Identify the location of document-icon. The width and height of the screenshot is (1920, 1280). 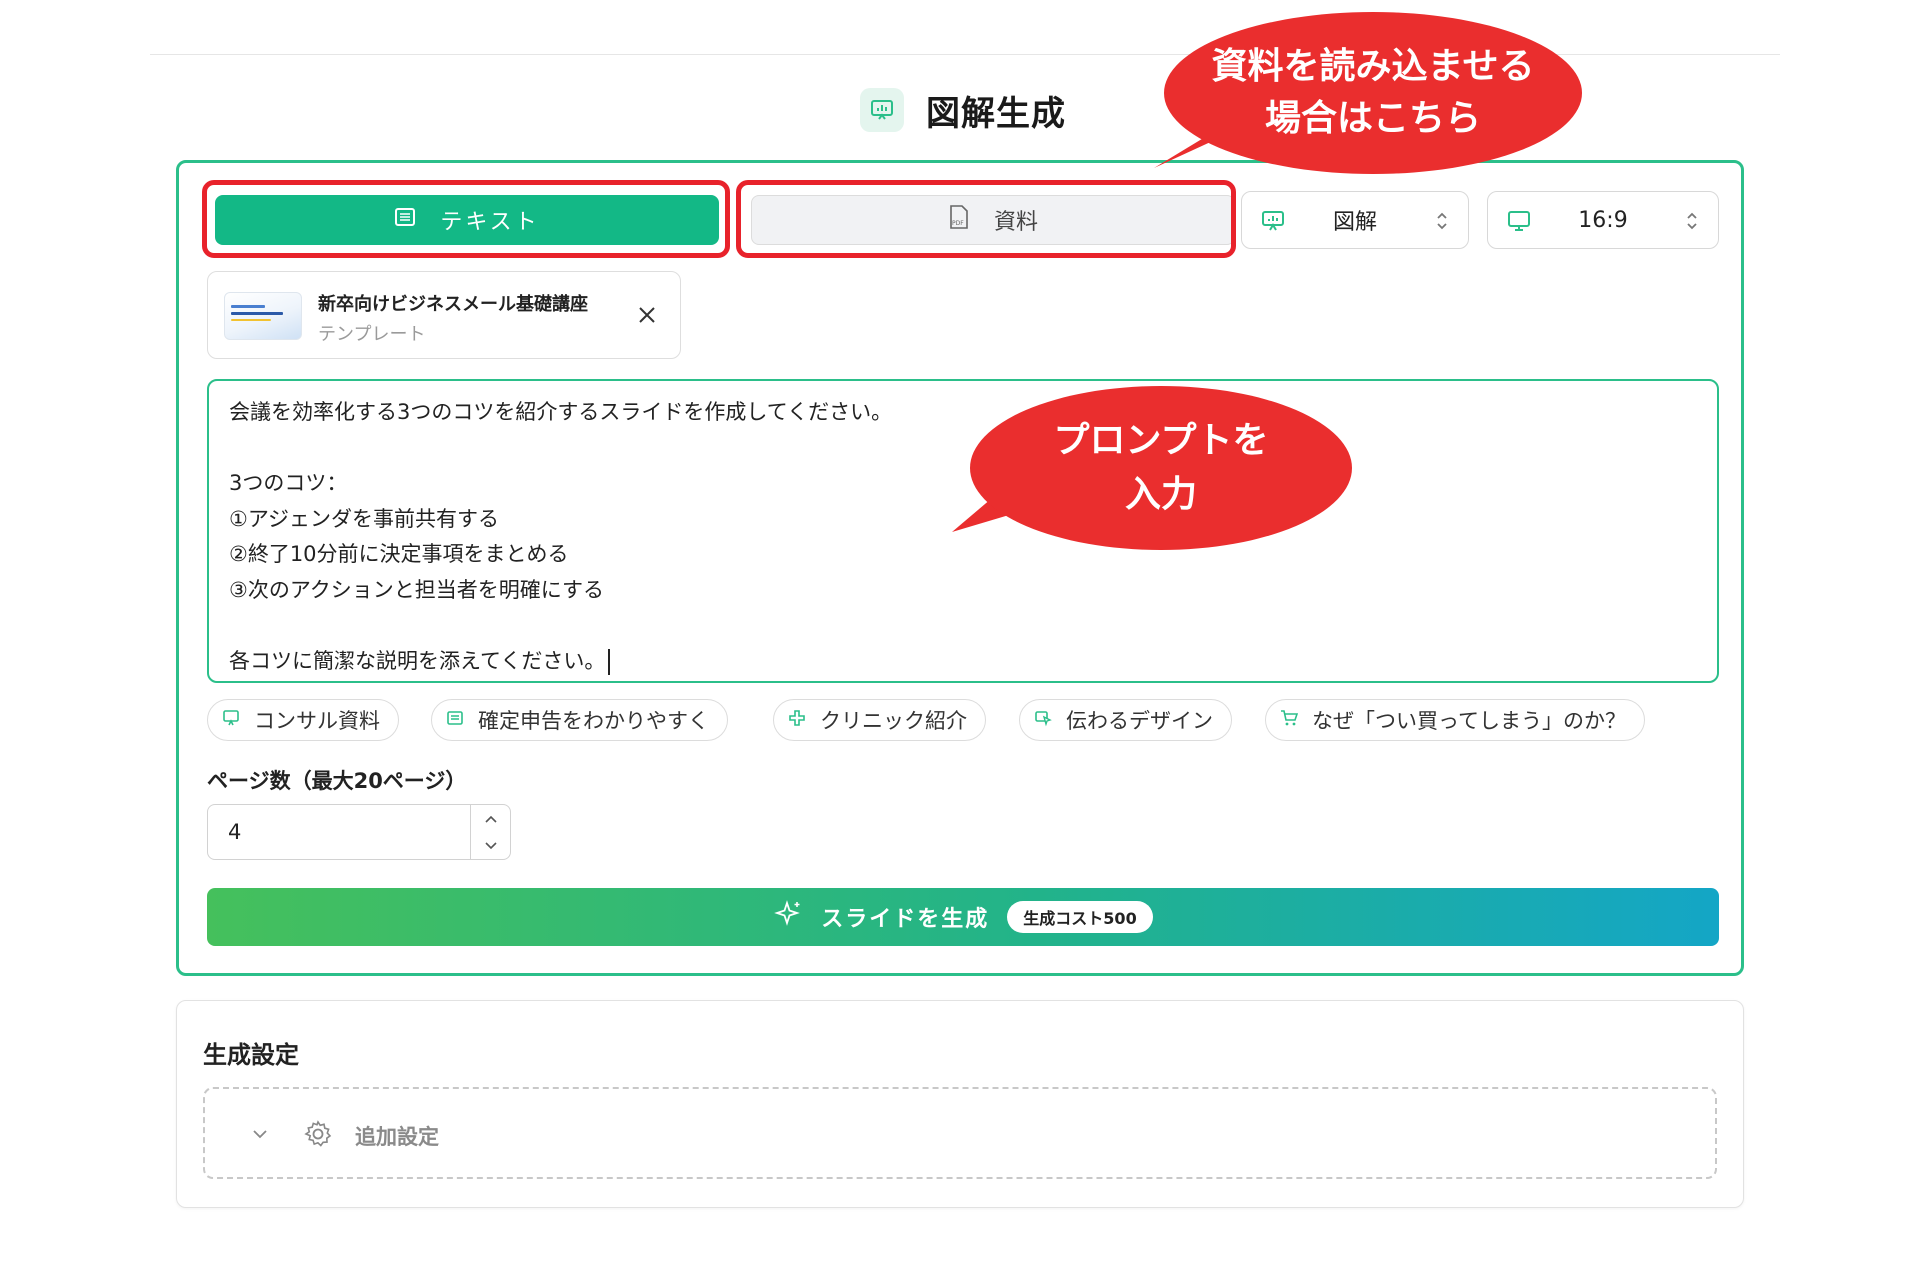
(455, 720).